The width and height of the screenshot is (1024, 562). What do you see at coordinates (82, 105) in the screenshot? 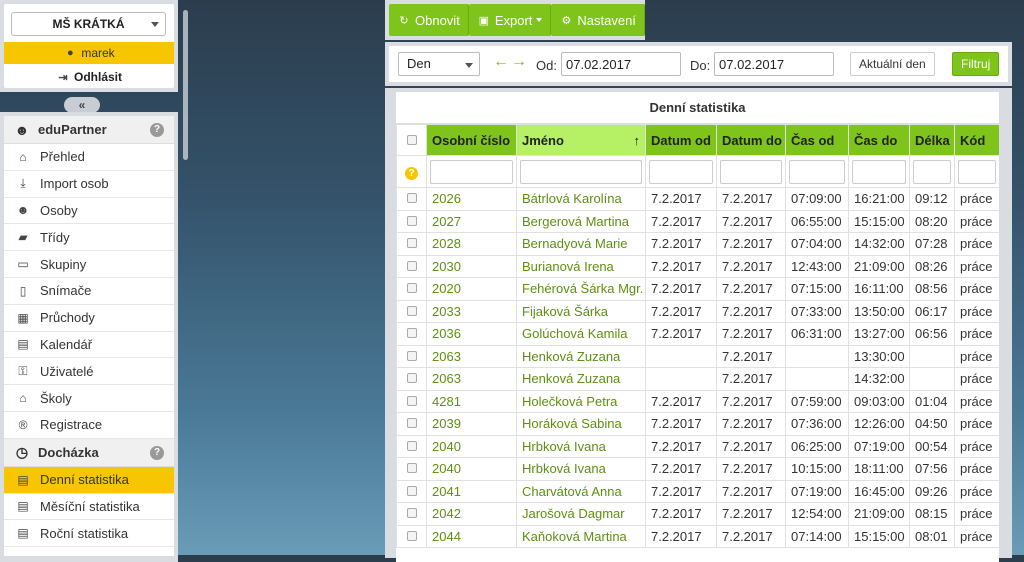
I see `collapse-sidebar-button: «` at bounding box center [82, 105].